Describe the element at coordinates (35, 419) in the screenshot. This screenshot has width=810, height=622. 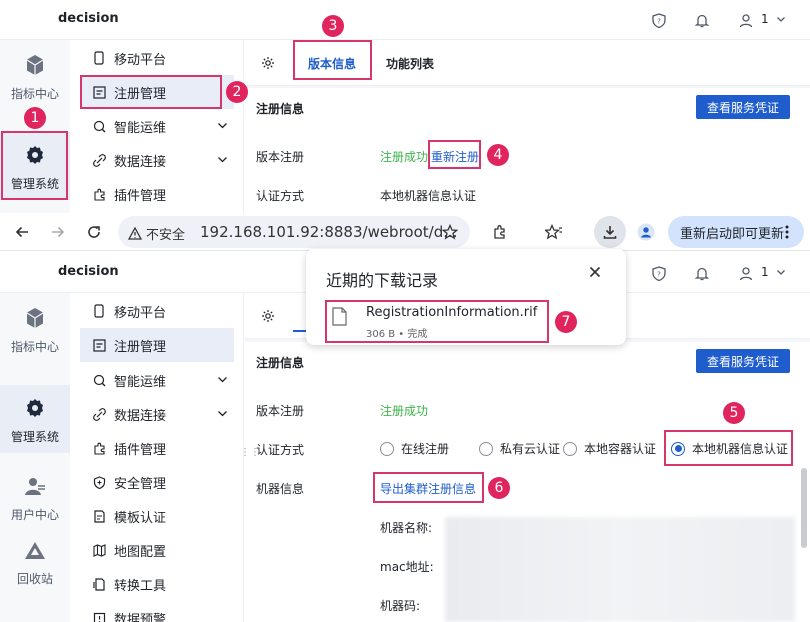
I see `rail-item-admin: 管理系统` at that location.